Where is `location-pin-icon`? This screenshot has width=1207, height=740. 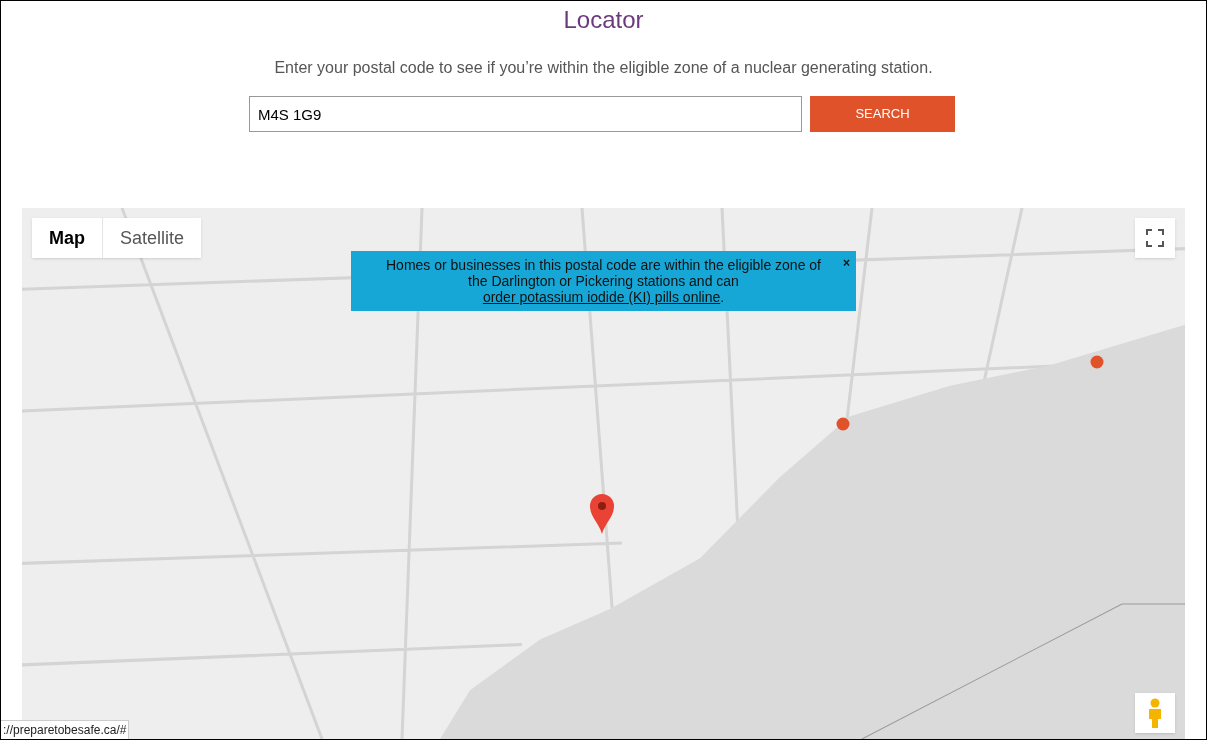
location-pin-icon is located at coordinates (602, 514).